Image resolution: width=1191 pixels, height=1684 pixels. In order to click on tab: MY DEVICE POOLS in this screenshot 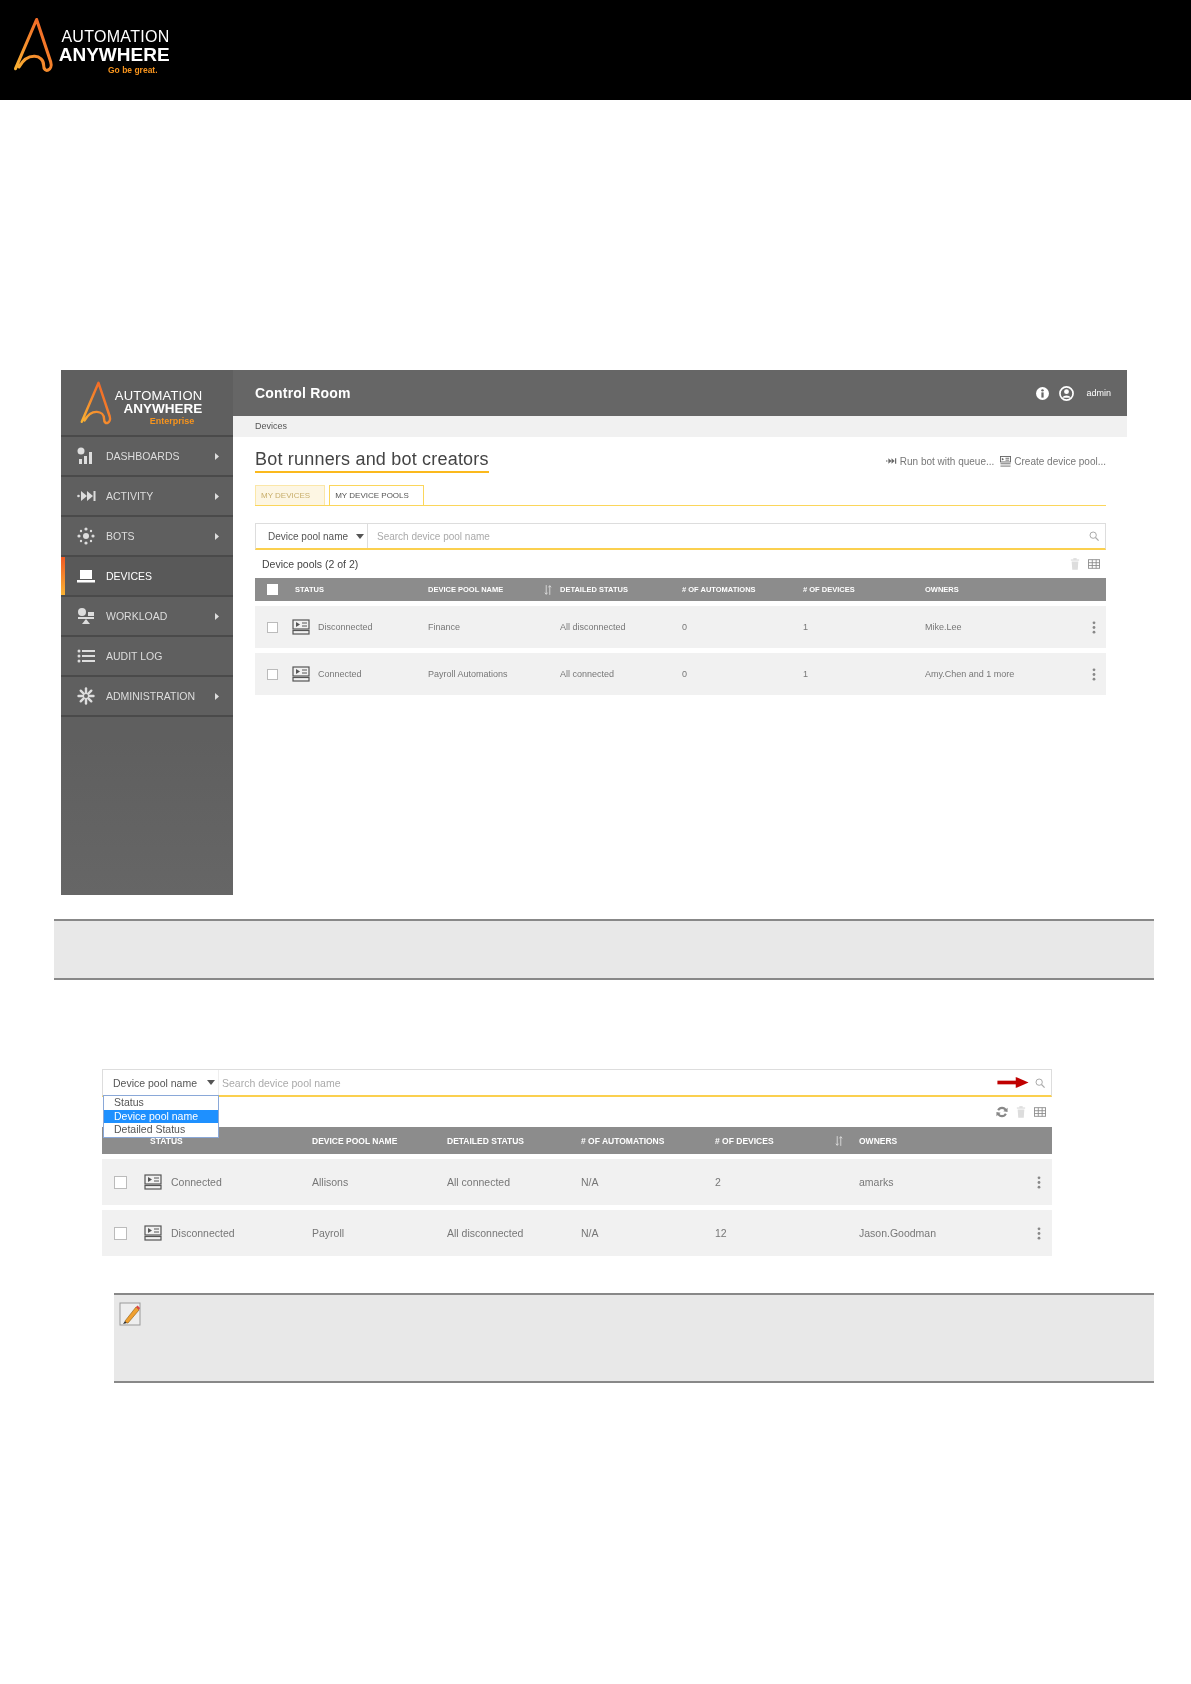, I will do `click(376, 495)`.